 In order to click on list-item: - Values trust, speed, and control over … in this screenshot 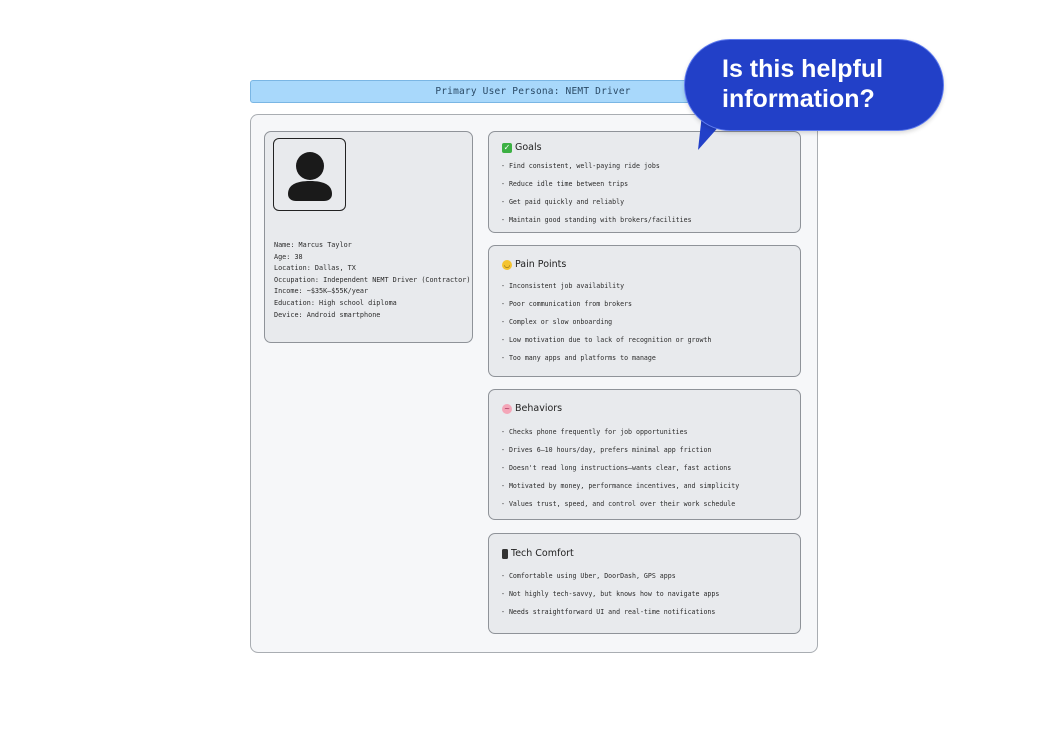, I will do `click(618, 504)`.